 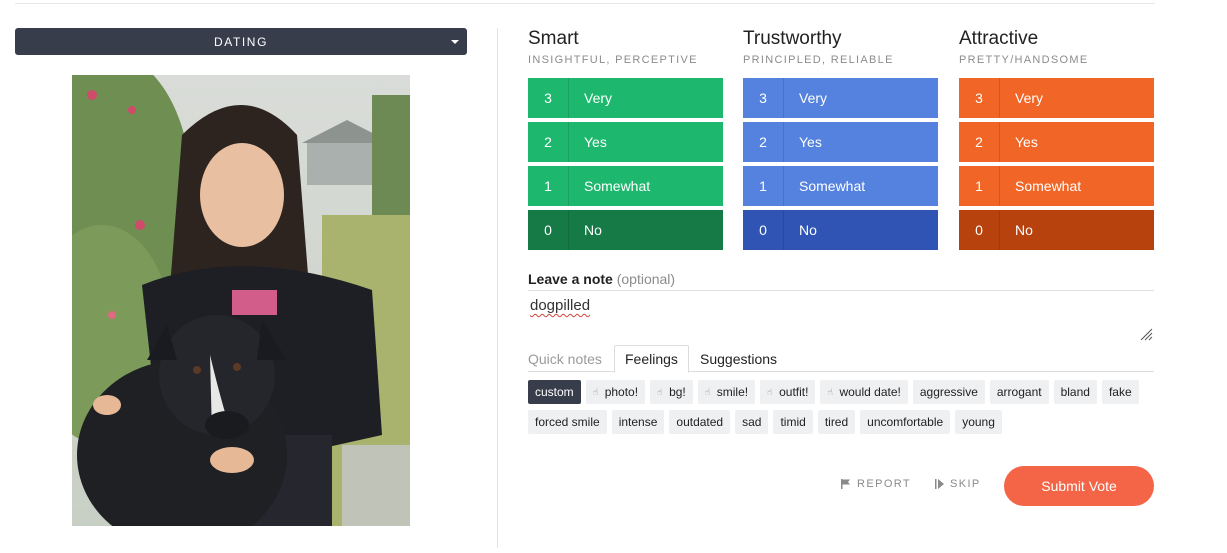 I want to click on top-divider, so click(x=585, y=3).